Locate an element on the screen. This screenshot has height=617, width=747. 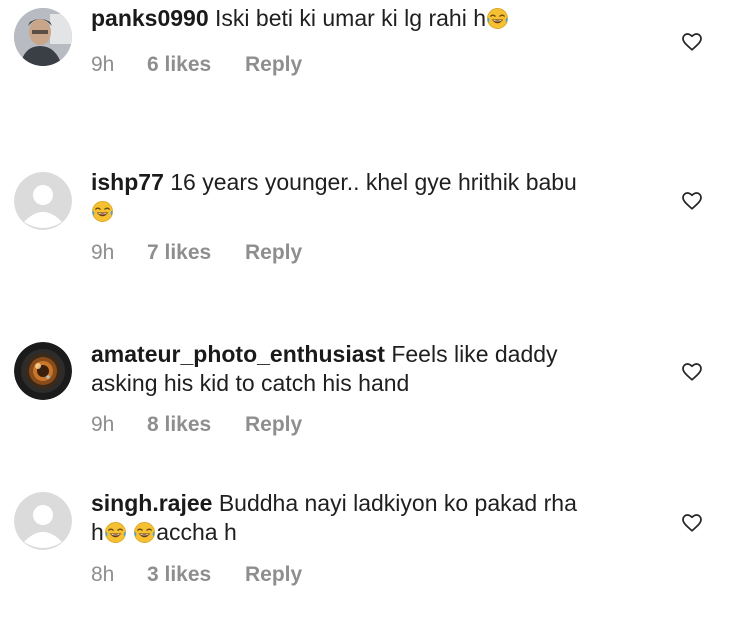
comment-likes: 8 likes is located at coordinates (196, 425).